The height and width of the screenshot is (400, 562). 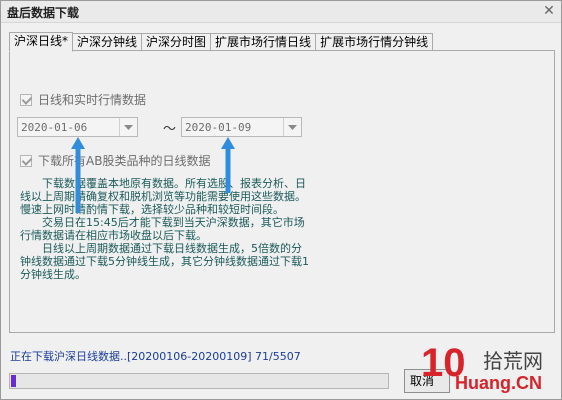 I want to click on daily-realtime-label: 日线和实时行情数据, so click(x=92, y=100).